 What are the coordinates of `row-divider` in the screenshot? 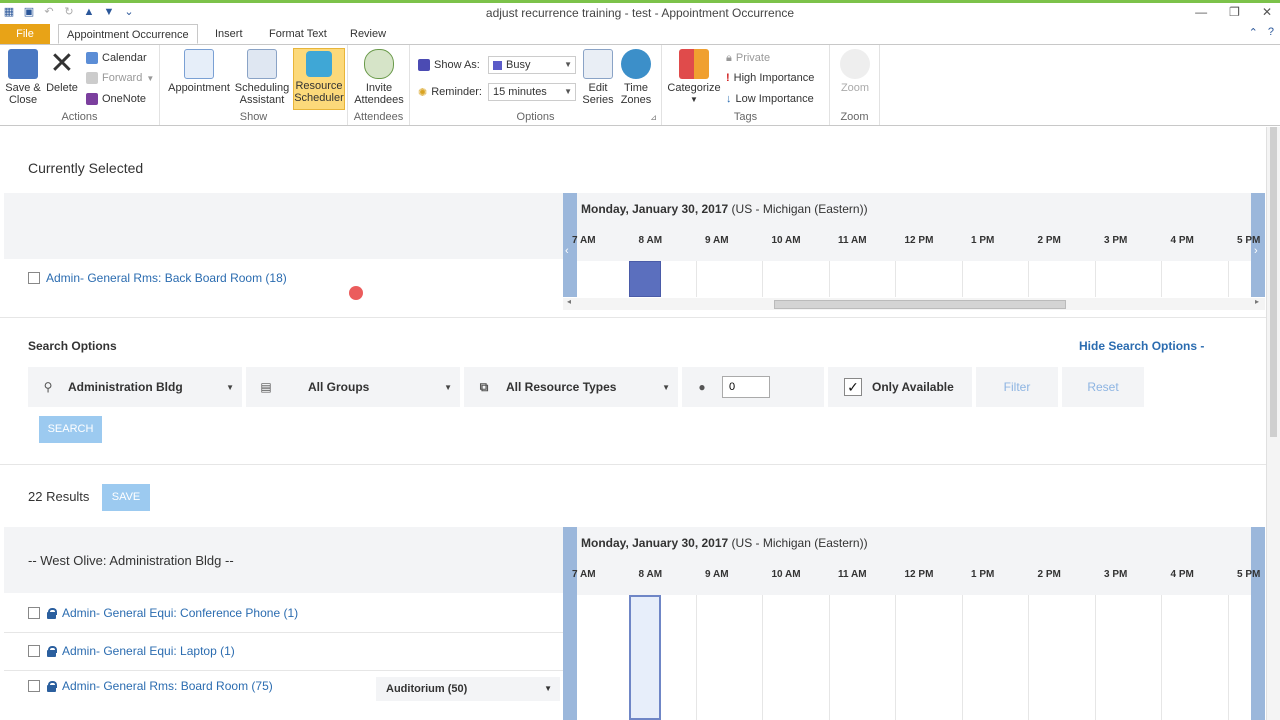 It's located at (284, 632).